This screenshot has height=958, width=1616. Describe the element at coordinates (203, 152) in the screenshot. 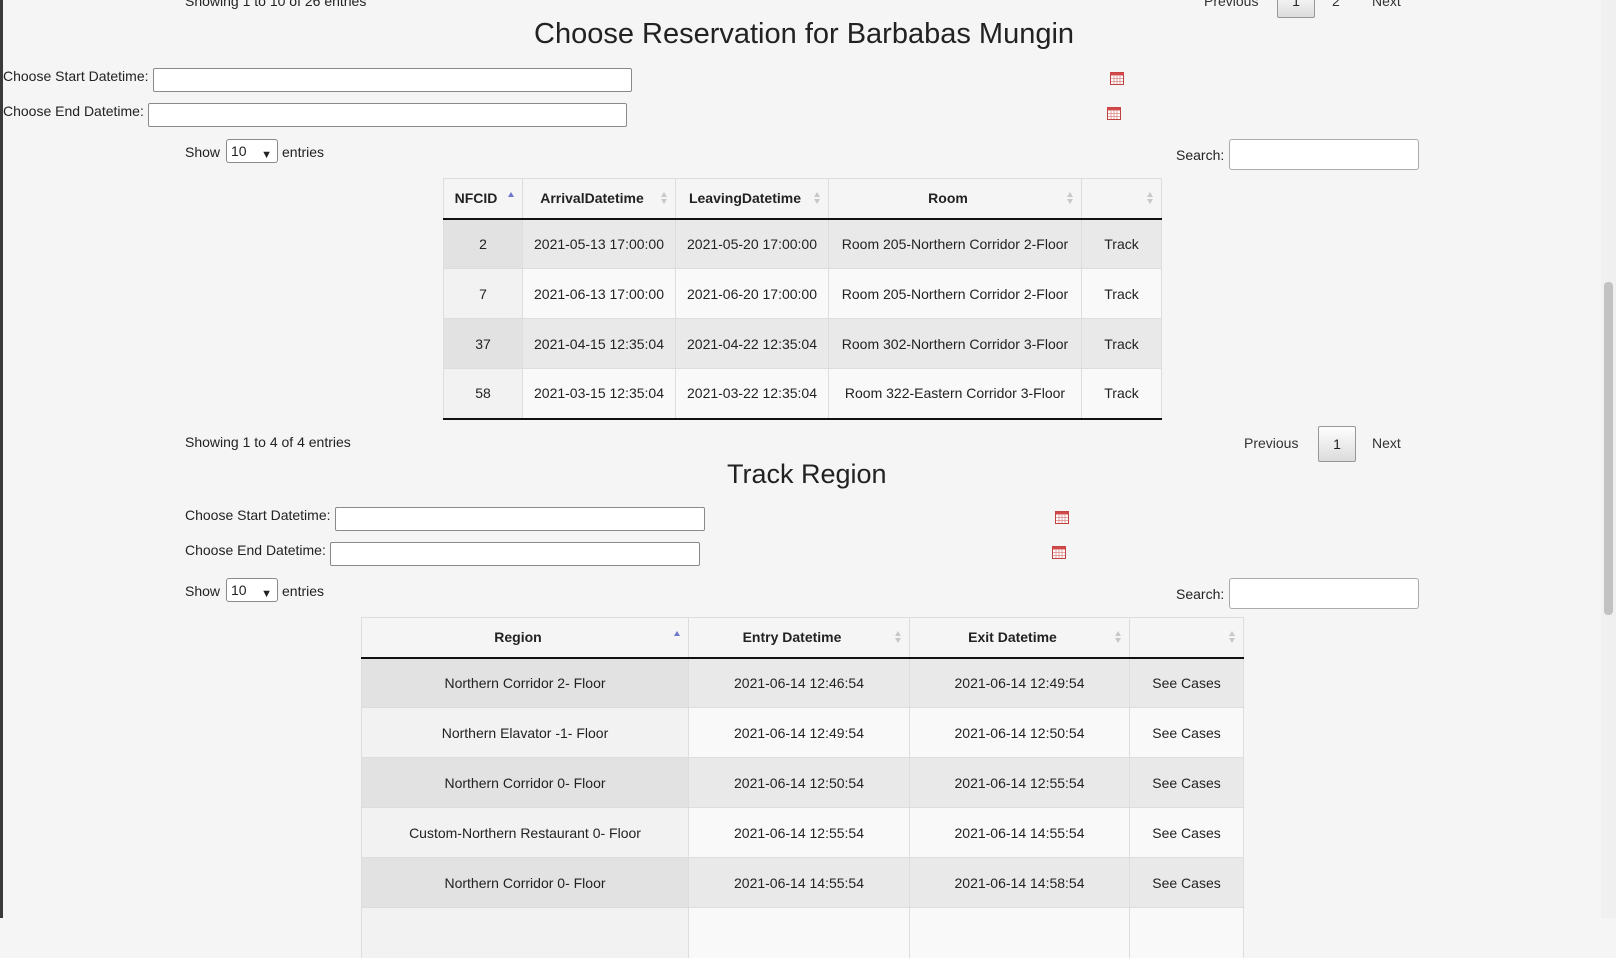

I see `reservation-show-label: Show` at that location.